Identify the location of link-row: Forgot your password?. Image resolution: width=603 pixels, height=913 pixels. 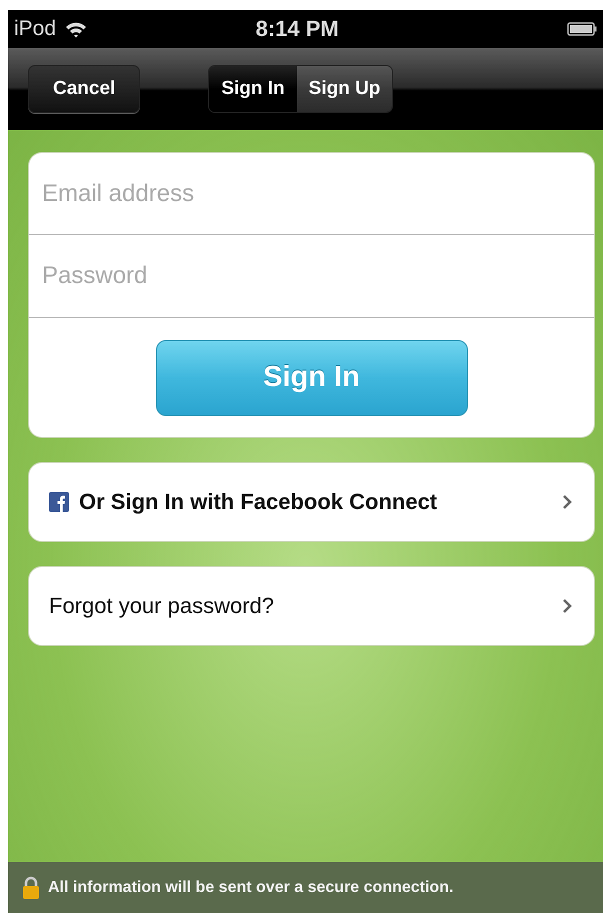
(311, 606).